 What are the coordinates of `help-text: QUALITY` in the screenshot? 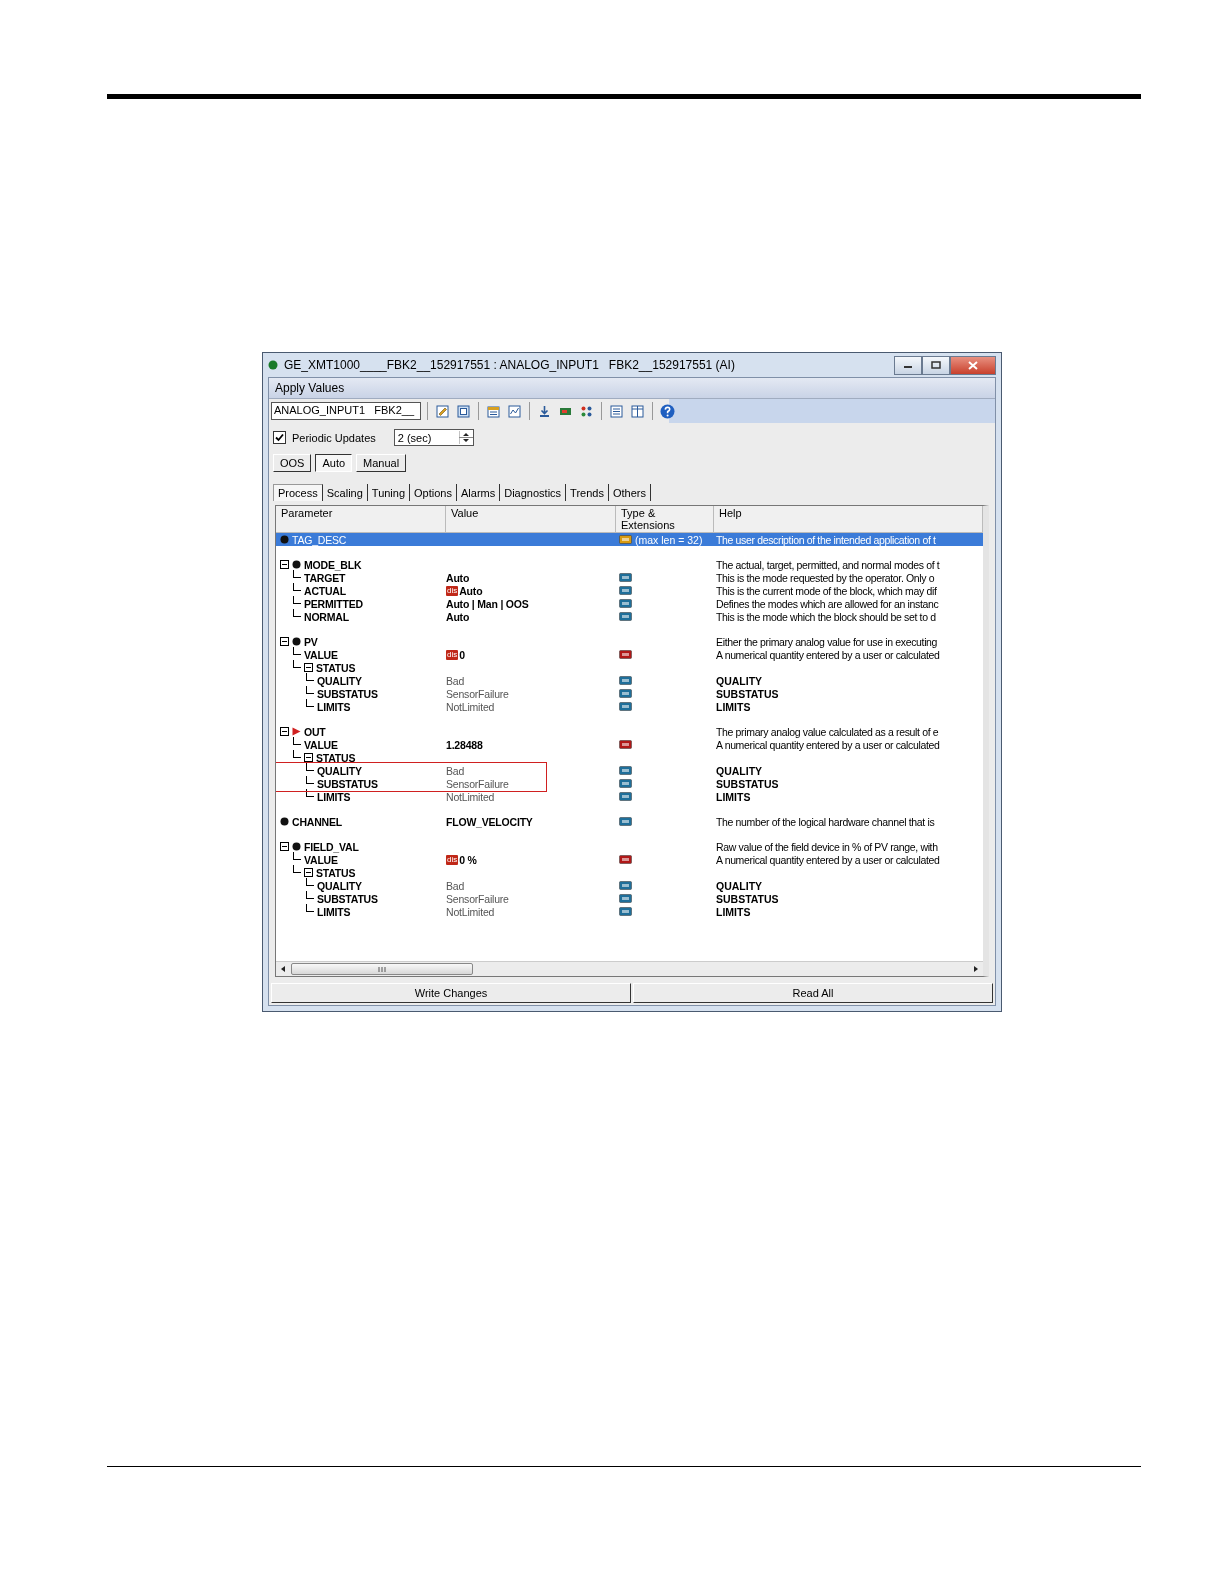 It's located at (739, 770).